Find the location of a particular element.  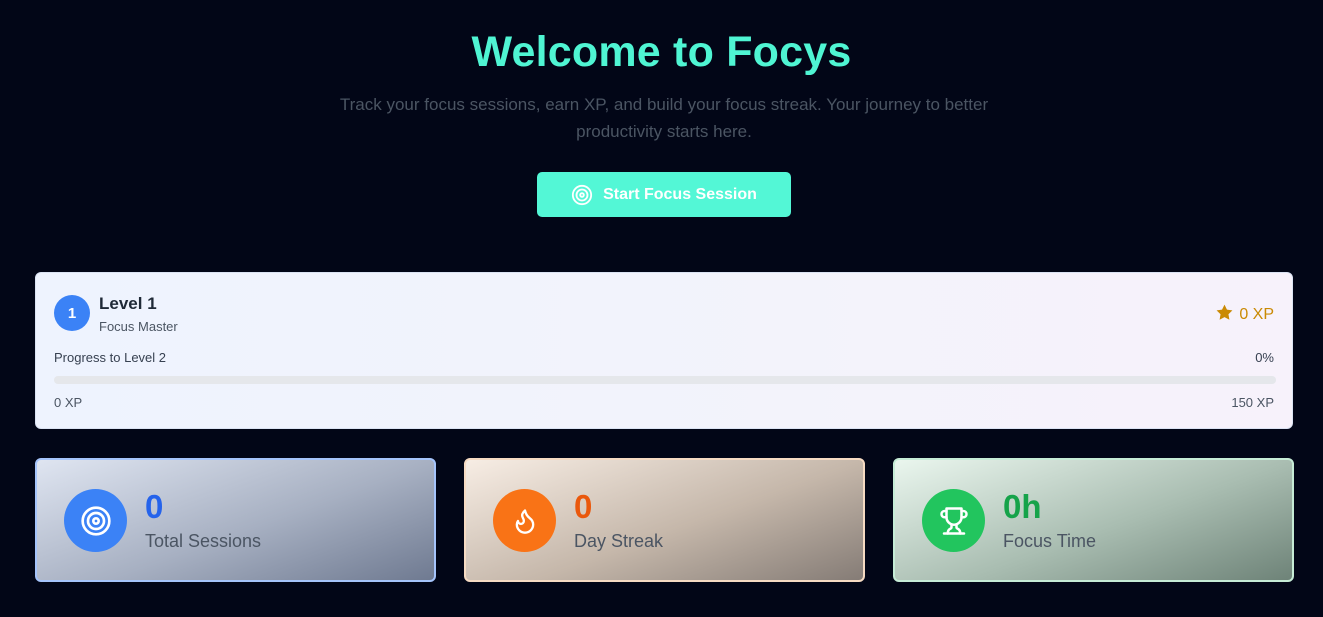

progress-percent: 0% is located at coordinates (1264, 357).